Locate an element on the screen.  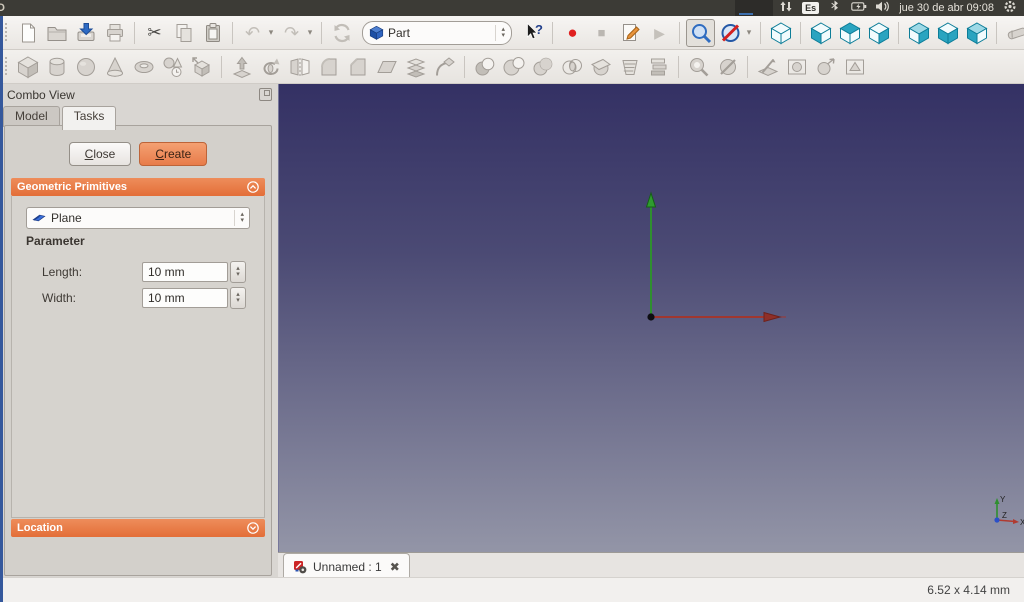
macro-play-button: ▶ is located at coordinates (659, 33).